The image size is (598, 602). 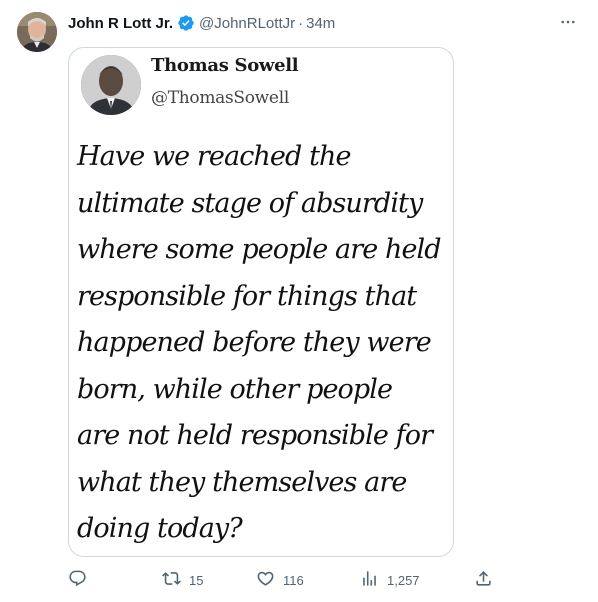 I want to click on quote-line: responsible for things that, so click(x=247, y=296).